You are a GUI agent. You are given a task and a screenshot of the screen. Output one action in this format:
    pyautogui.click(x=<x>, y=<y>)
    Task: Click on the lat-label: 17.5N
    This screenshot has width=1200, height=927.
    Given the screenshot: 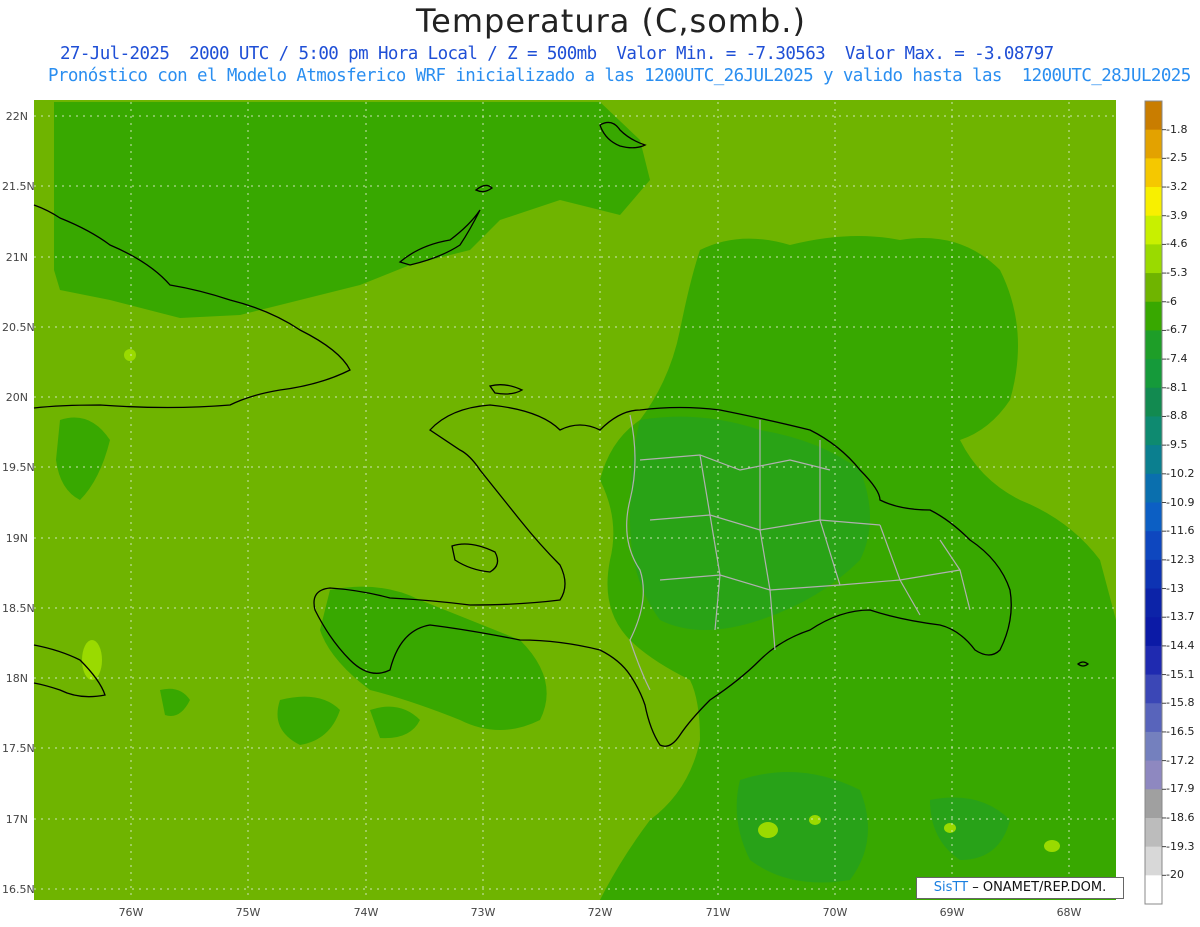 What is the action you would take?
    pyautogui.click(x=18, y=748)
    